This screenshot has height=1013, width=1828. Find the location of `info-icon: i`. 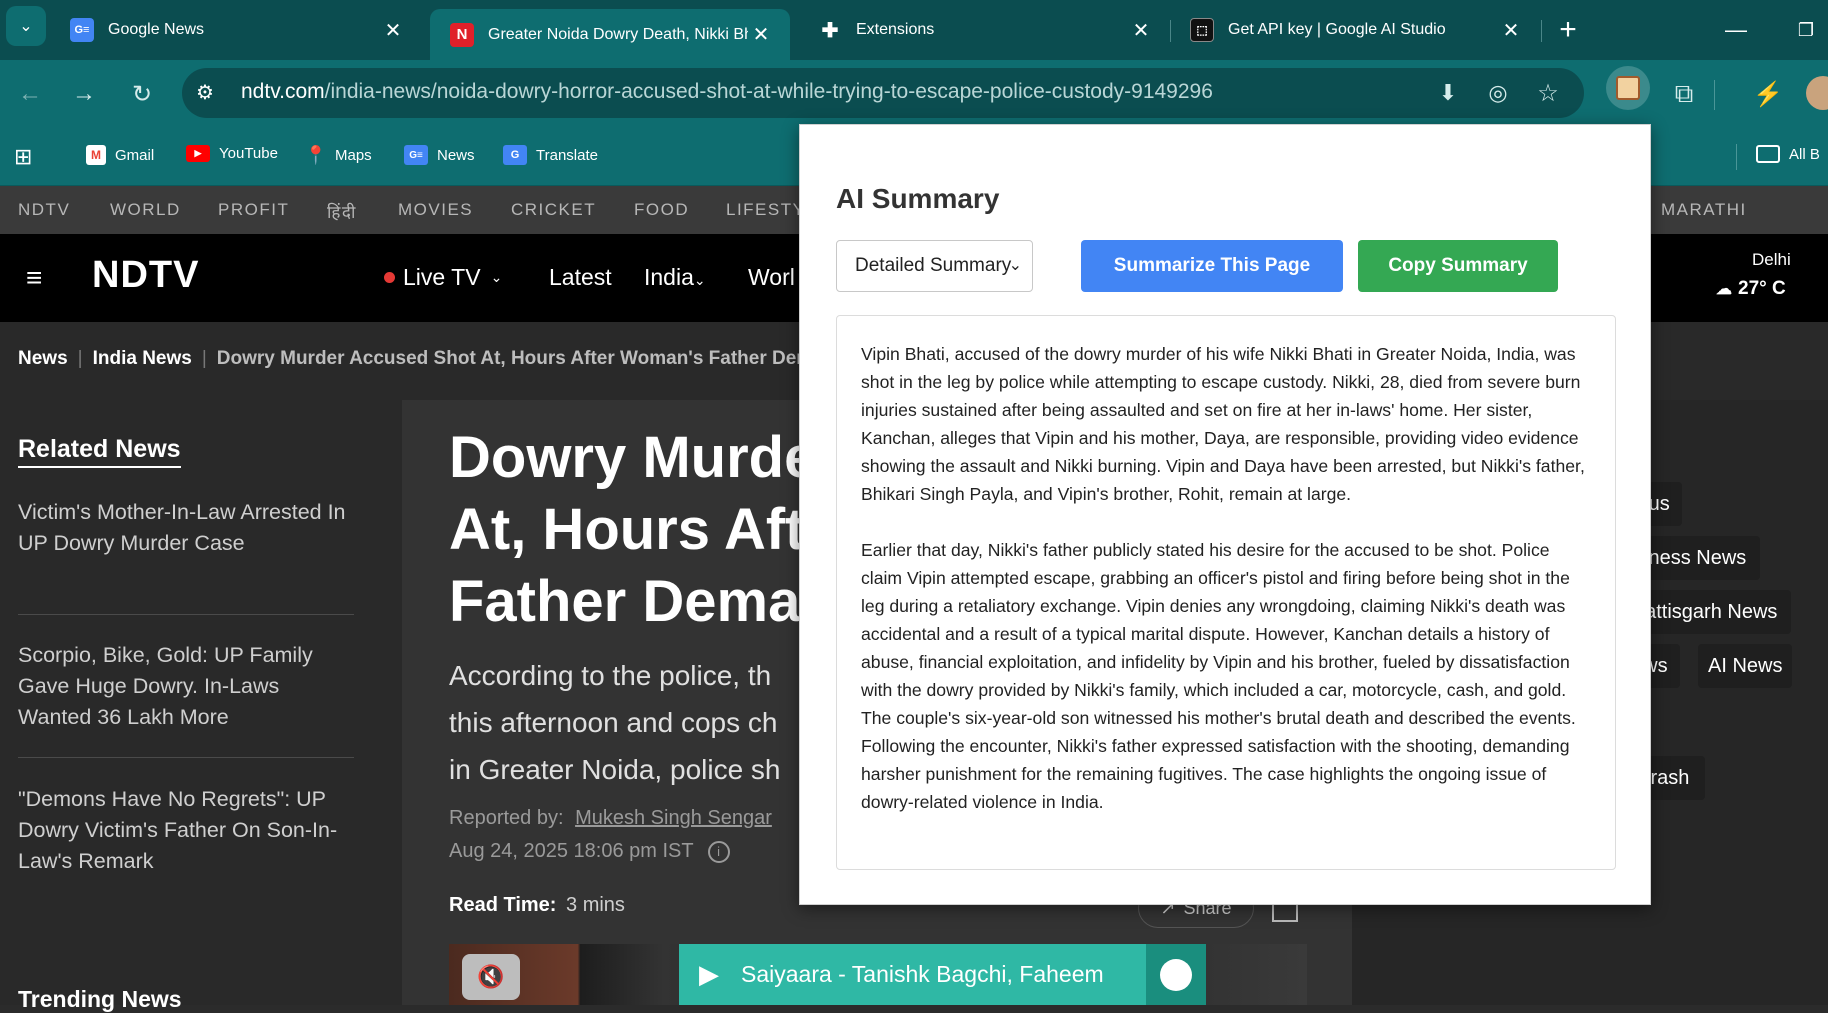

info-icon: i is located at coordinates (718, 851).